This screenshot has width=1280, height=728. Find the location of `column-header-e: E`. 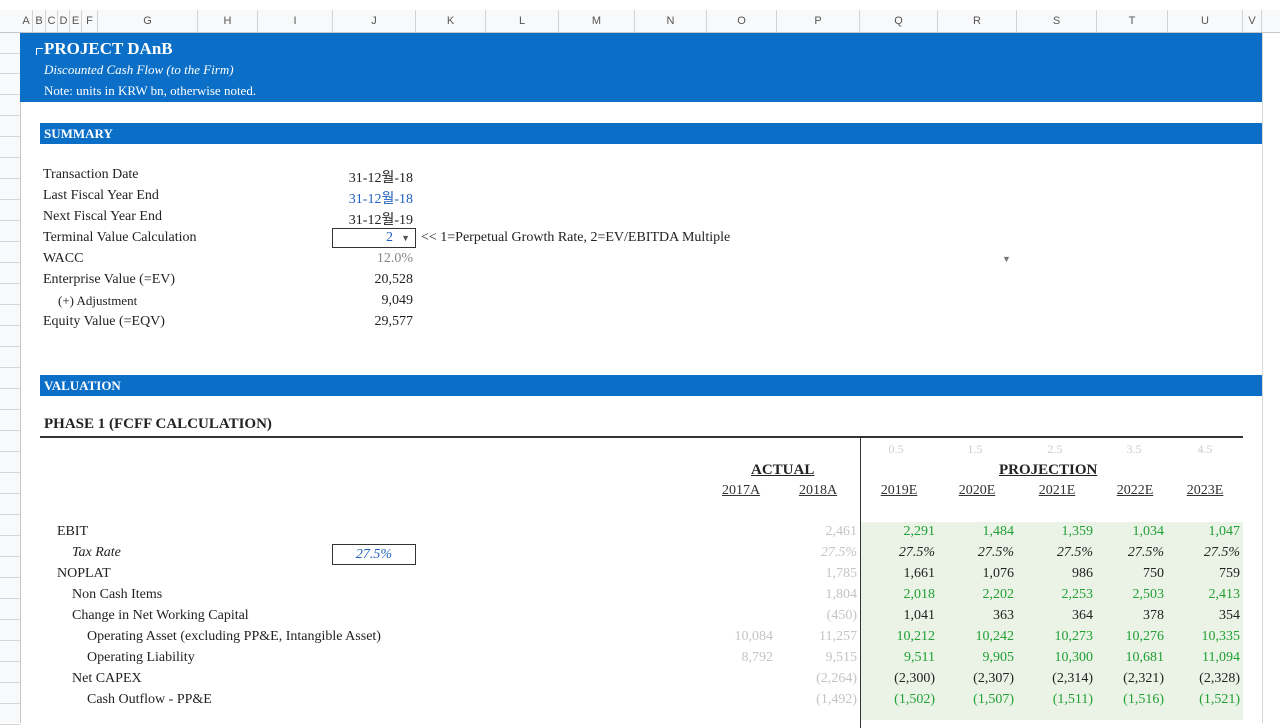

column-header-e: E is located at coordinates (76, 21).